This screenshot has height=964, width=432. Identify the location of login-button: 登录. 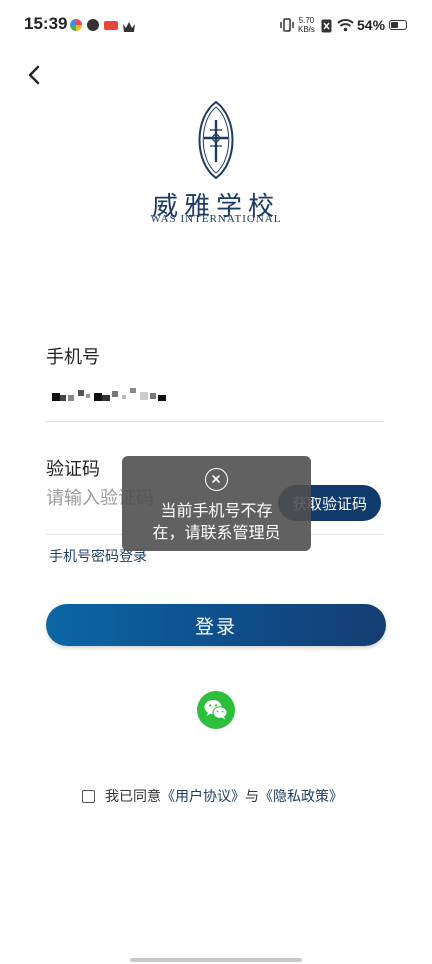
(216, 625).